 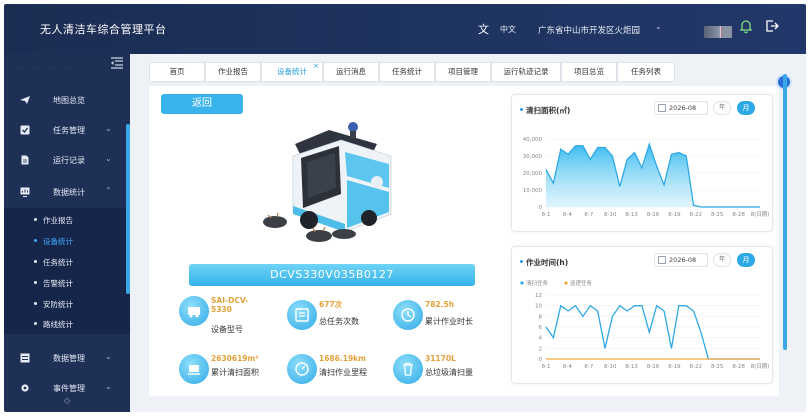 I want to click on tab-label: 任务列表, so click(x=646, y=71).